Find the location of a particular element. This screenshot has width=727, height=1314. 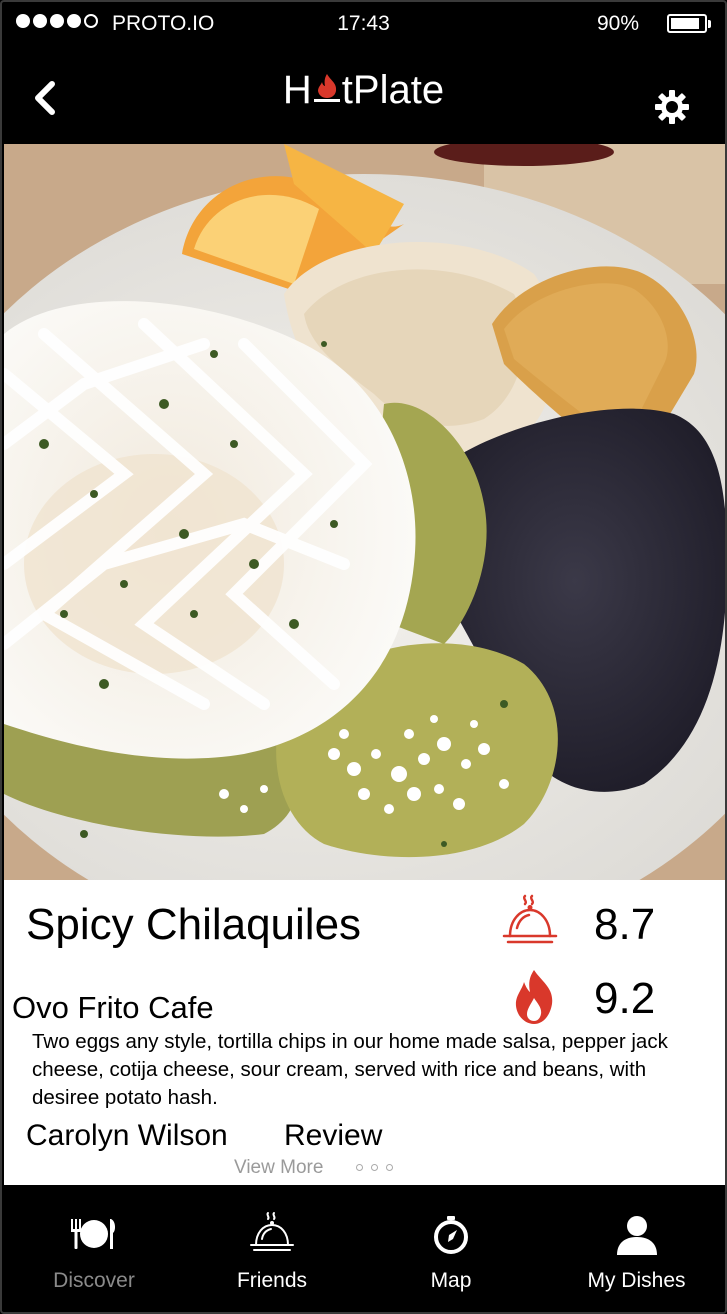

tab-map: Map is located at coordinates (451, 1248).